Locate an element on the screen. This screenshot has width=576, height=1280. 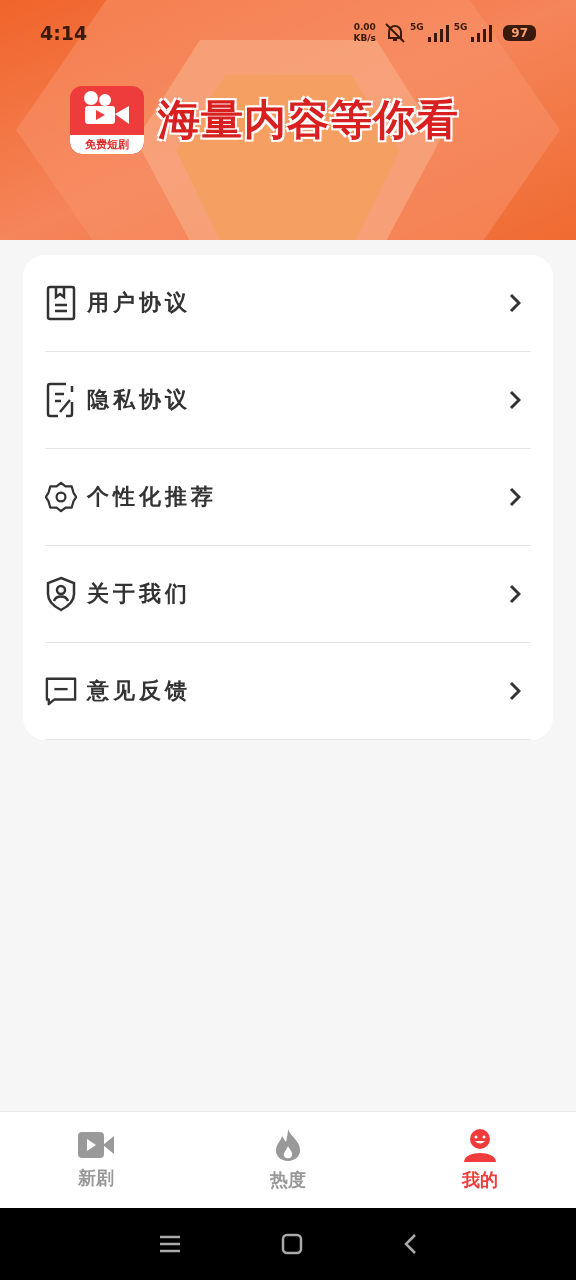
network-speed: 0.00 is located at coordinates (364, 27).